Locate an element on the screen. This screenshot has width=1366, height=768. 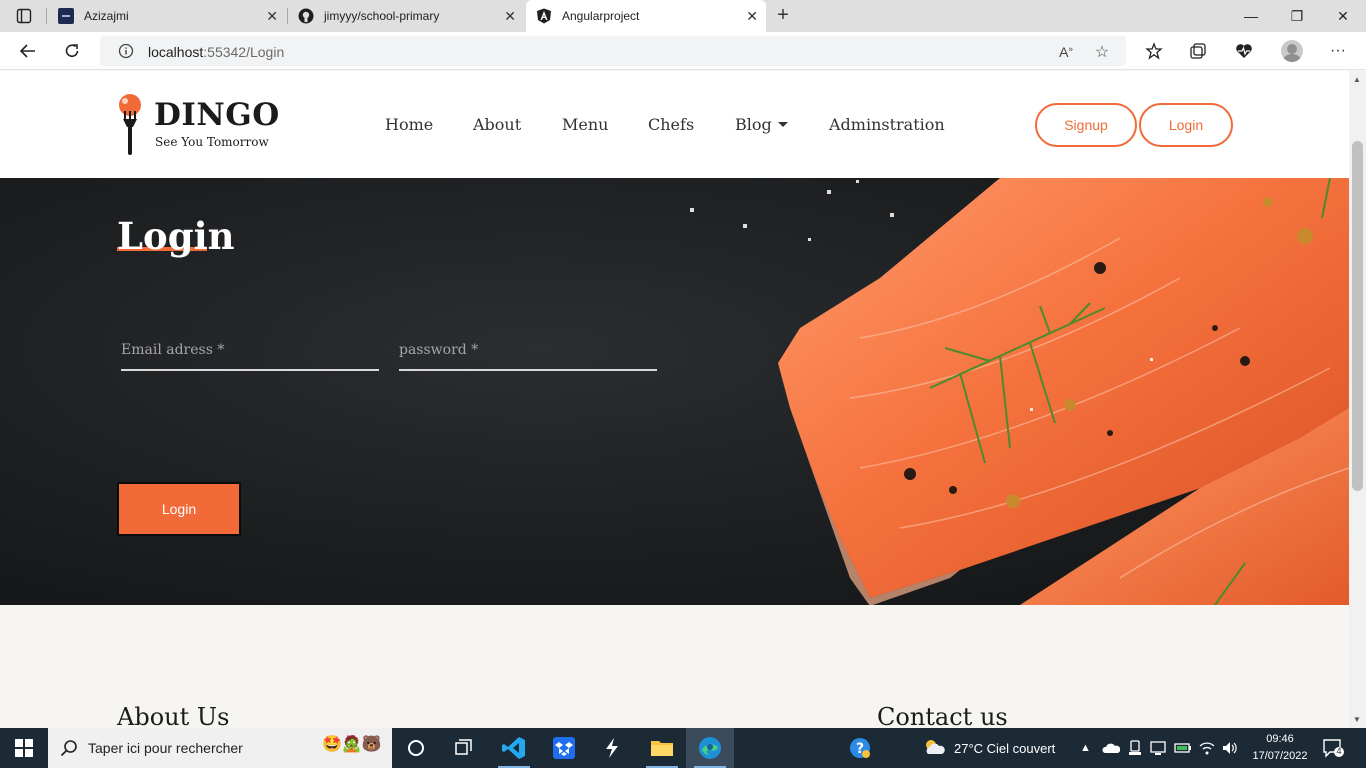
tab-azizajmi: Azizajmi ✕ is located at coordinates (167, 16).